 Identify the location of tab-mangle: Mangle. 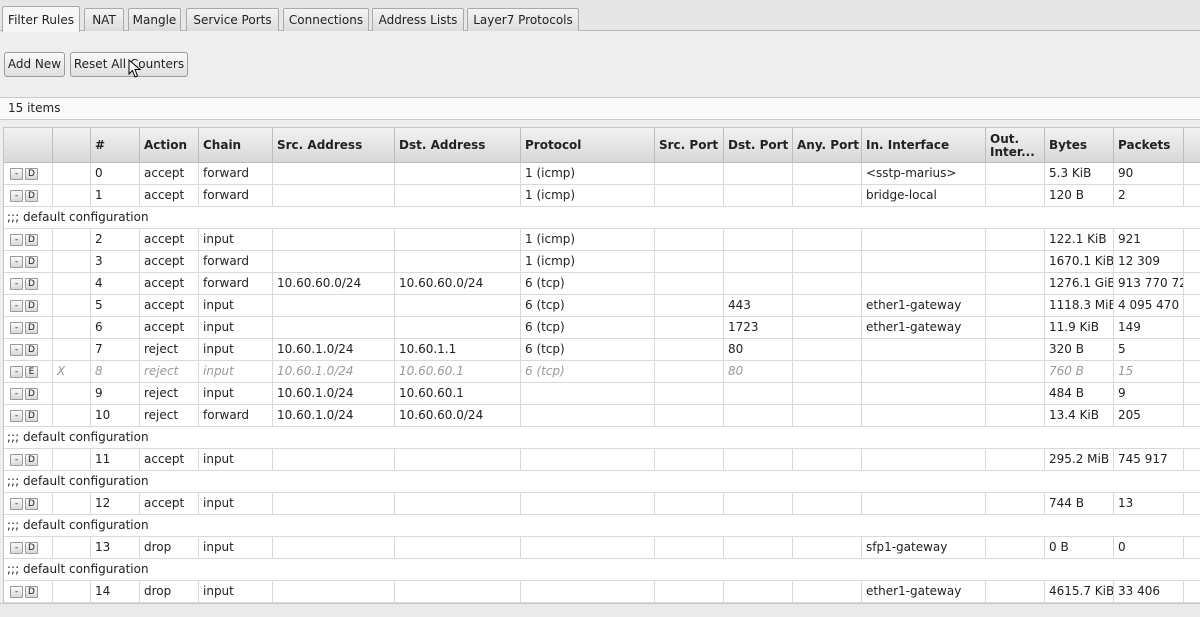
(154, 19).